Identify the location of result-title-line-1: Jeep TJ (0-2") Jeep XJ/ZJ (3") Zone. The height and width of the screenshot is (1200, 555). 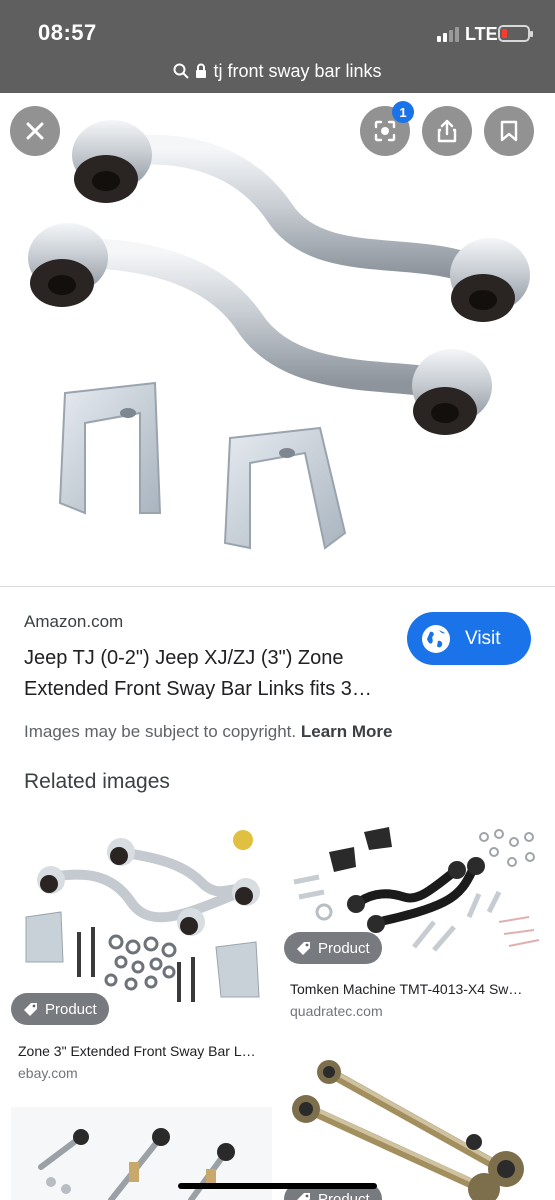
(184, 658).